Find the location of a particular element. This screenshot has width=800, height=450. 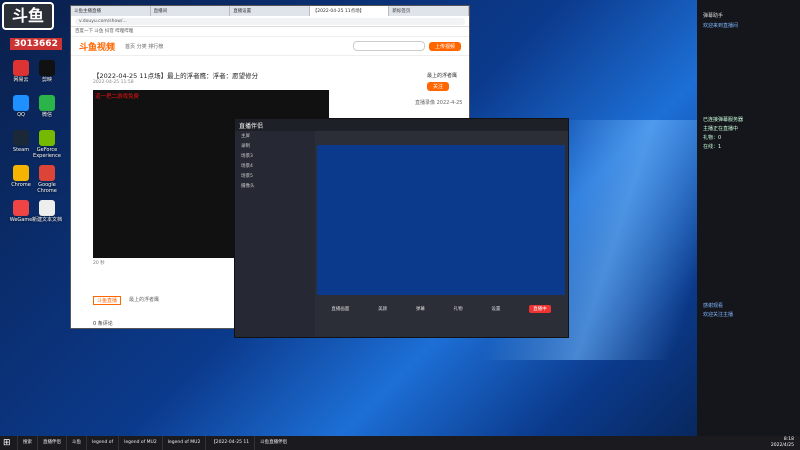

scene-list: 主屏 录制 场景3 场景4 场景5 摄像头 is located at coordinates (275, 234).